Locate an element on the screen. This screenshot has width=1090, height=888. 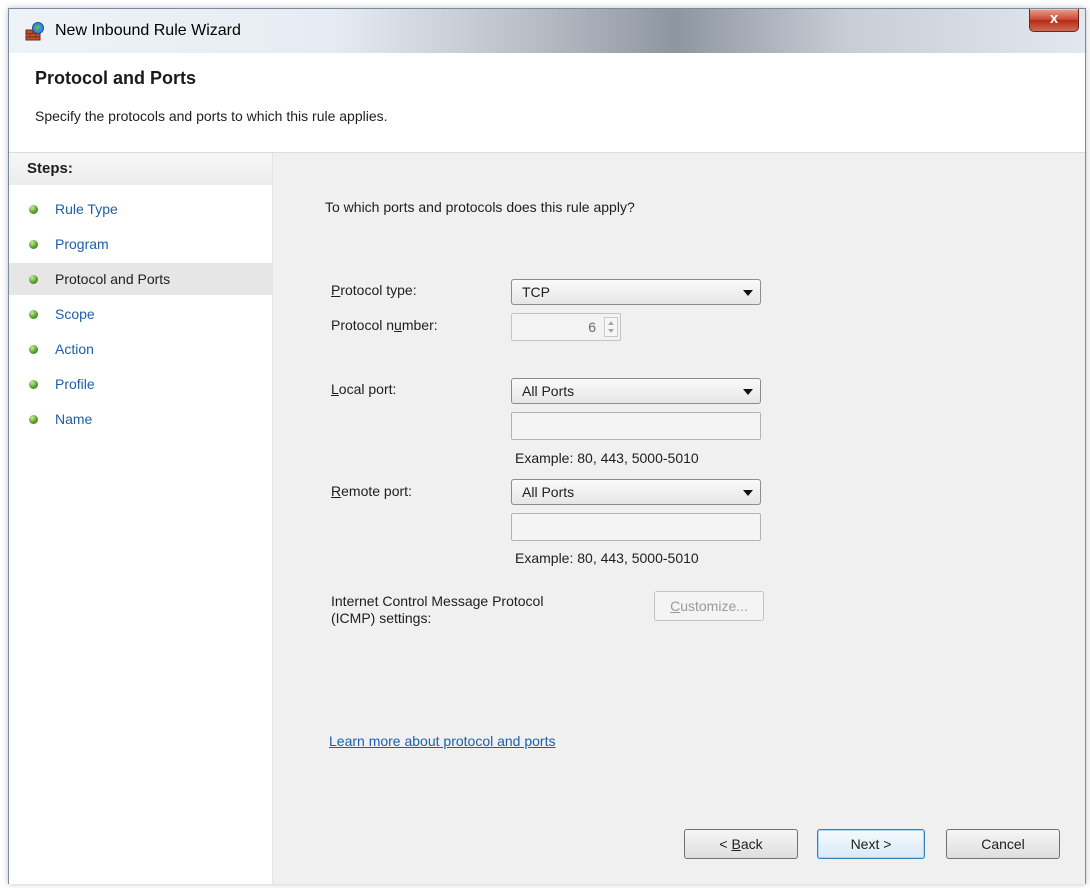
step-label: Name is located at coordinates (74, 419).